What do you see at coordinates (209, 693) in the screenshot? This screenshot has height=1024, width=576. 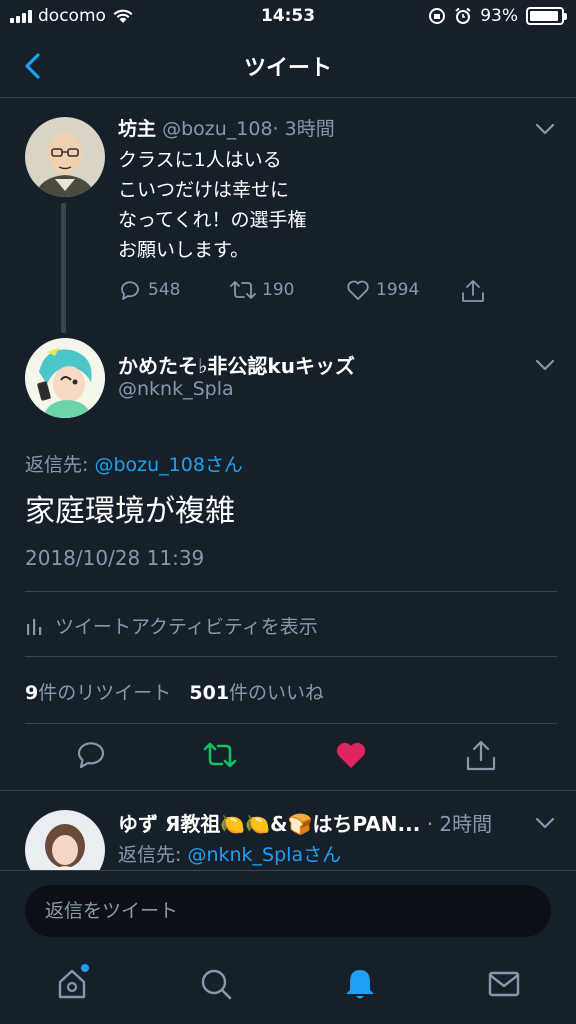 I see `likes-number: 501` at bounding box center [209, 693].